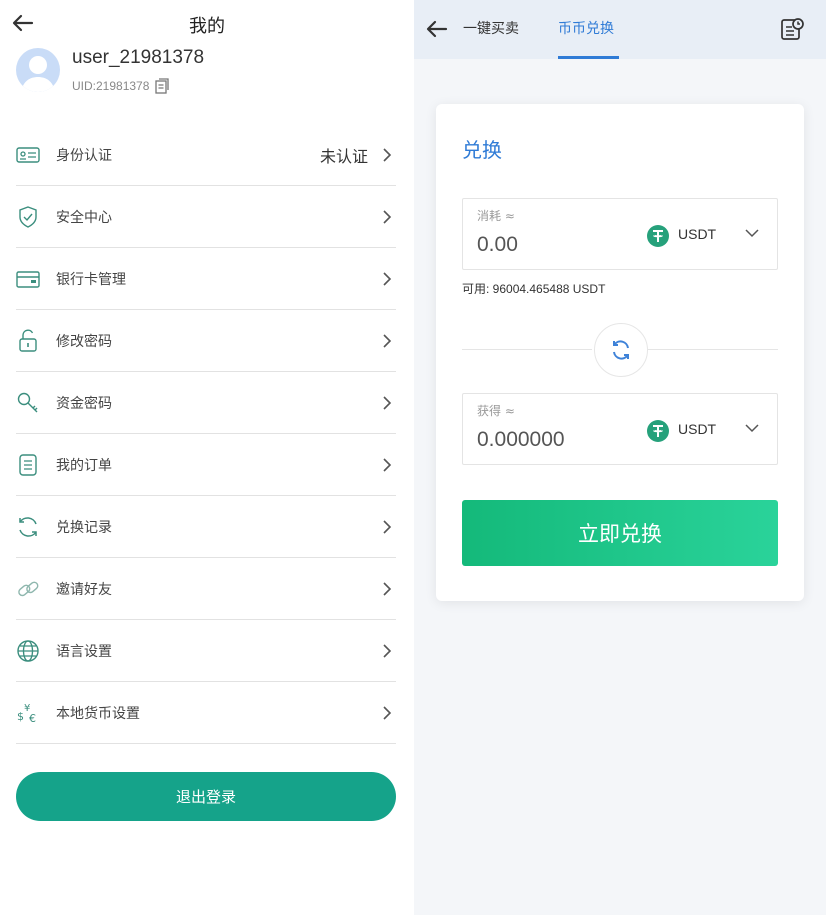 Image resolution: width=826 pixels, height=915 pixels. What do you see at coordinates (28, 589) in the screenshot?
I see `link-icon` at bounding box center [28, 589].